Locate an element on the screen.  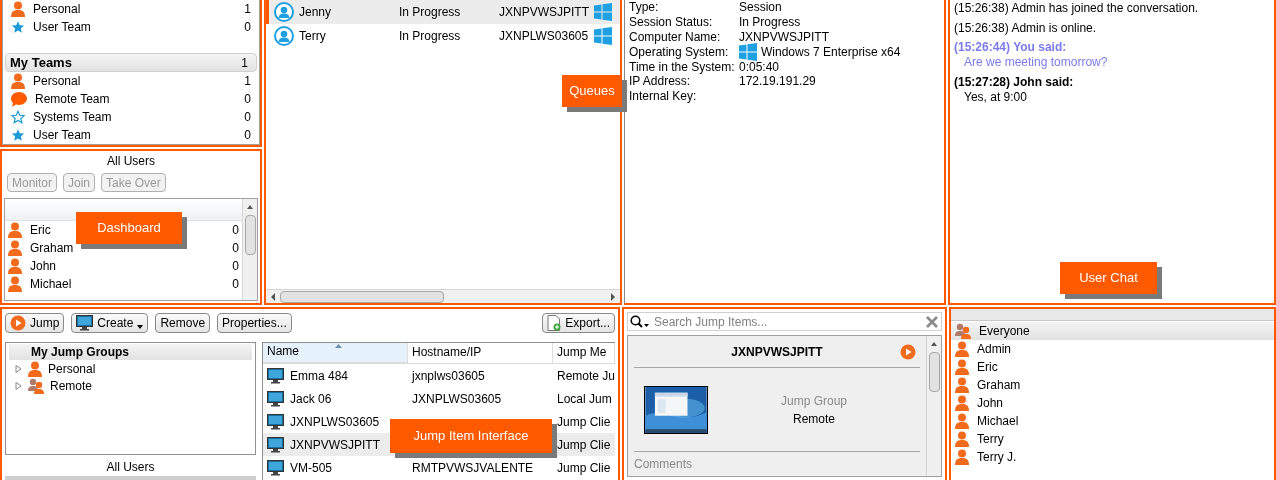
sort-arrow-icon is located at coordinates (338, 346).